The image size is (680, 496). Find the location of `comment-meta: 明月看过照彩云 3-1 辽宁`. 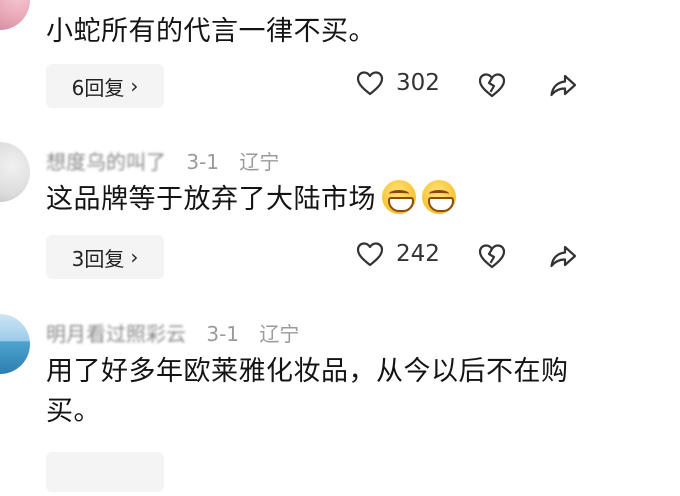

comment-meta: 明月看过照彩云 3-1 辽宁 is located at coordinates (172, 332).